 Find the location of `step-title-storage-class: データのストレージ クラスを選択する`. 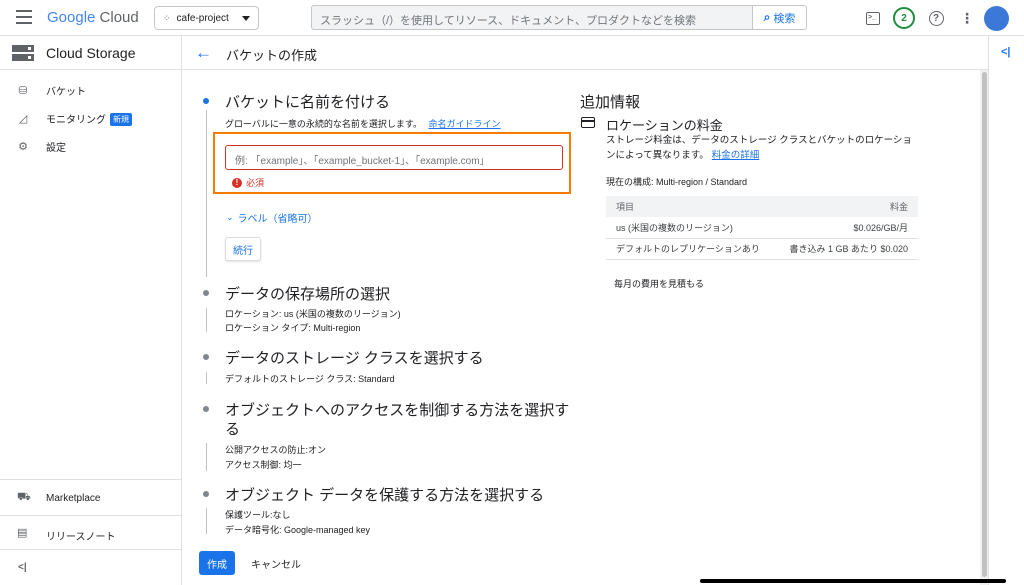

step-title-storage-class: データのストレージ クラスを選択する is located at coordinates (354, 357).